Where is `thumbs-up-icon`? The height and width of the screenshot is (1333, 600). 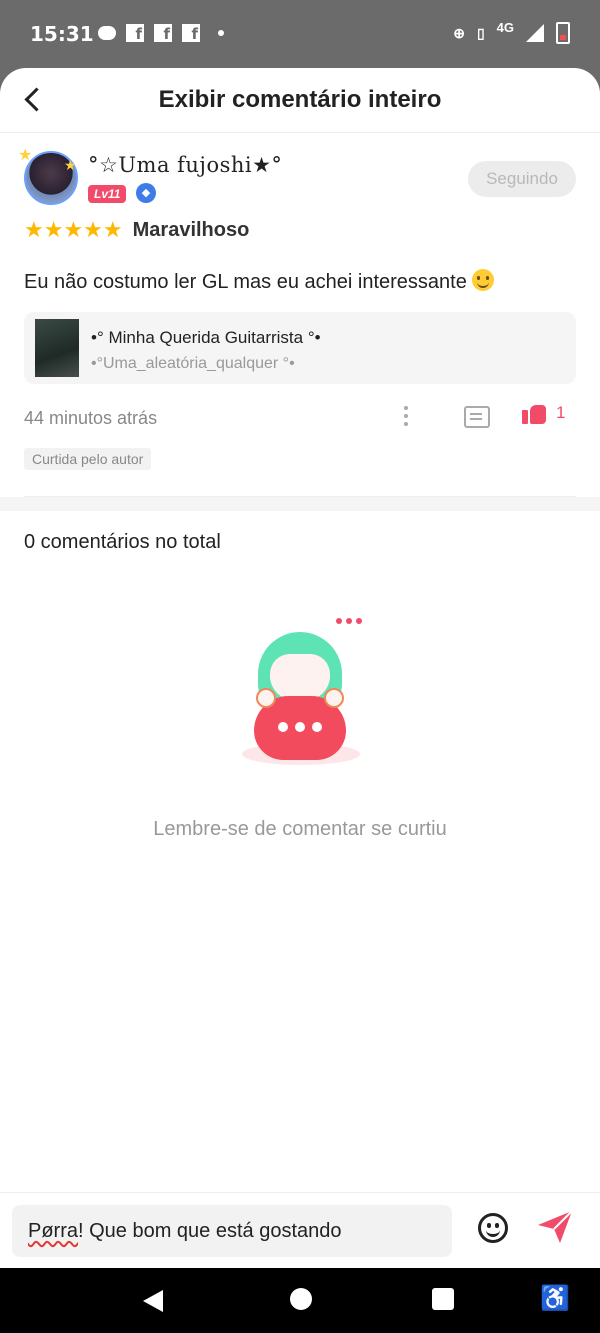
thumbs-up-icon is located at coordinates (534, 413).